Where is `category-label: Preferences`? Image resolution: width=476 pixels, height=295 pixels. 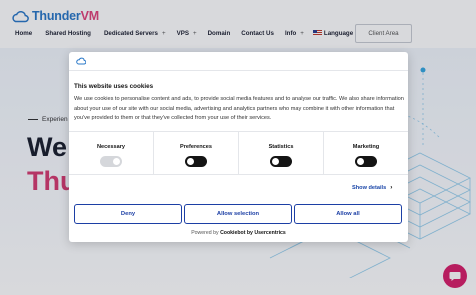 category-label: Preferences is located at coordinates (196, 147).